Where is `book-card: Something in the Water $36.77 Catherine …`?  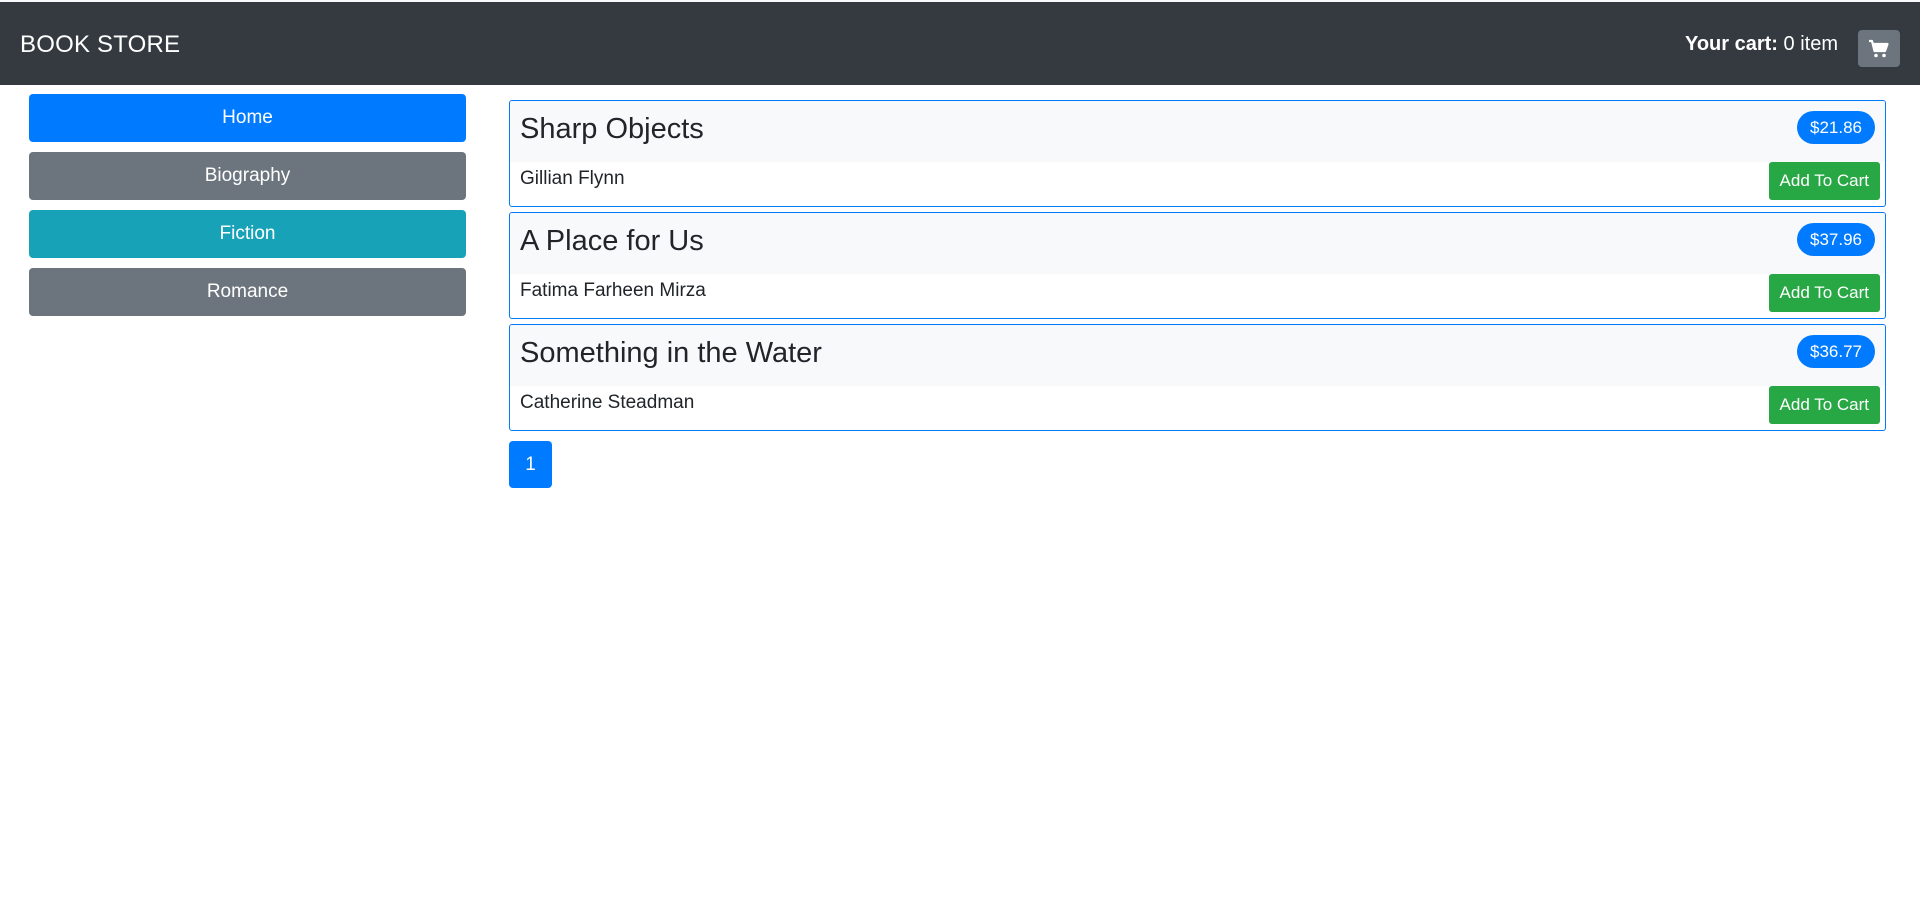 book-card: Something in the Water $36.77 Catherine … is located at coordinates (1197, 377).